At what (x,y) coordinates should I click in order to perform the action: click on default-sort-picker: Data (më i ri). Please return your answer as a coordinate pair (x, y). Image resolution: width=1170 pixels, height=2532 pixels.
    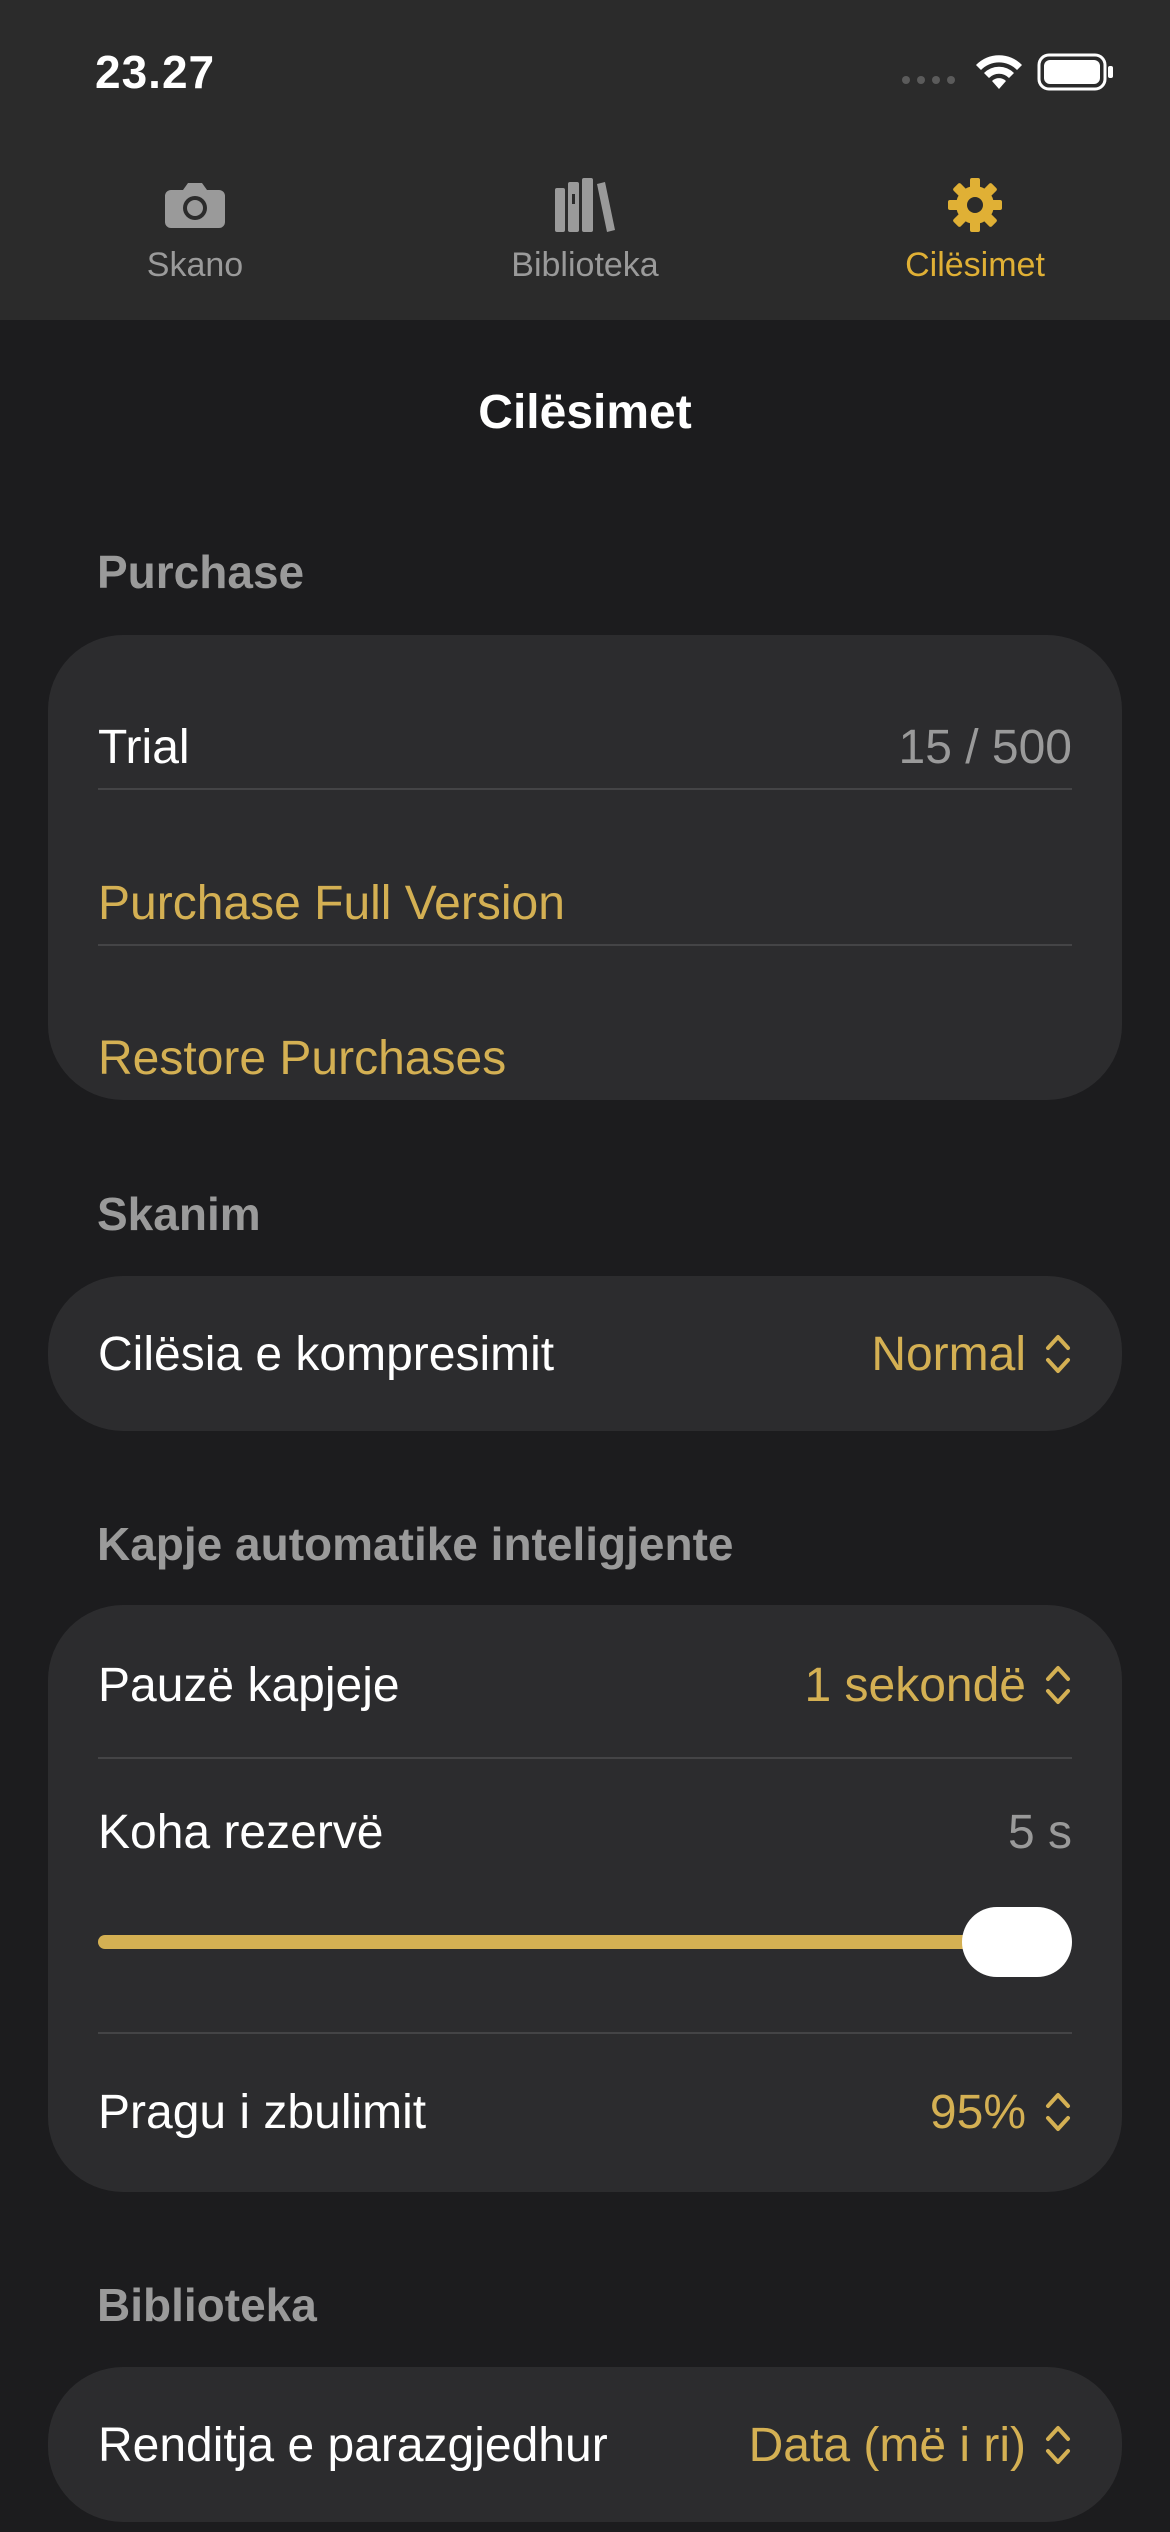
    Looking at the image, I should click on (910, 2445).